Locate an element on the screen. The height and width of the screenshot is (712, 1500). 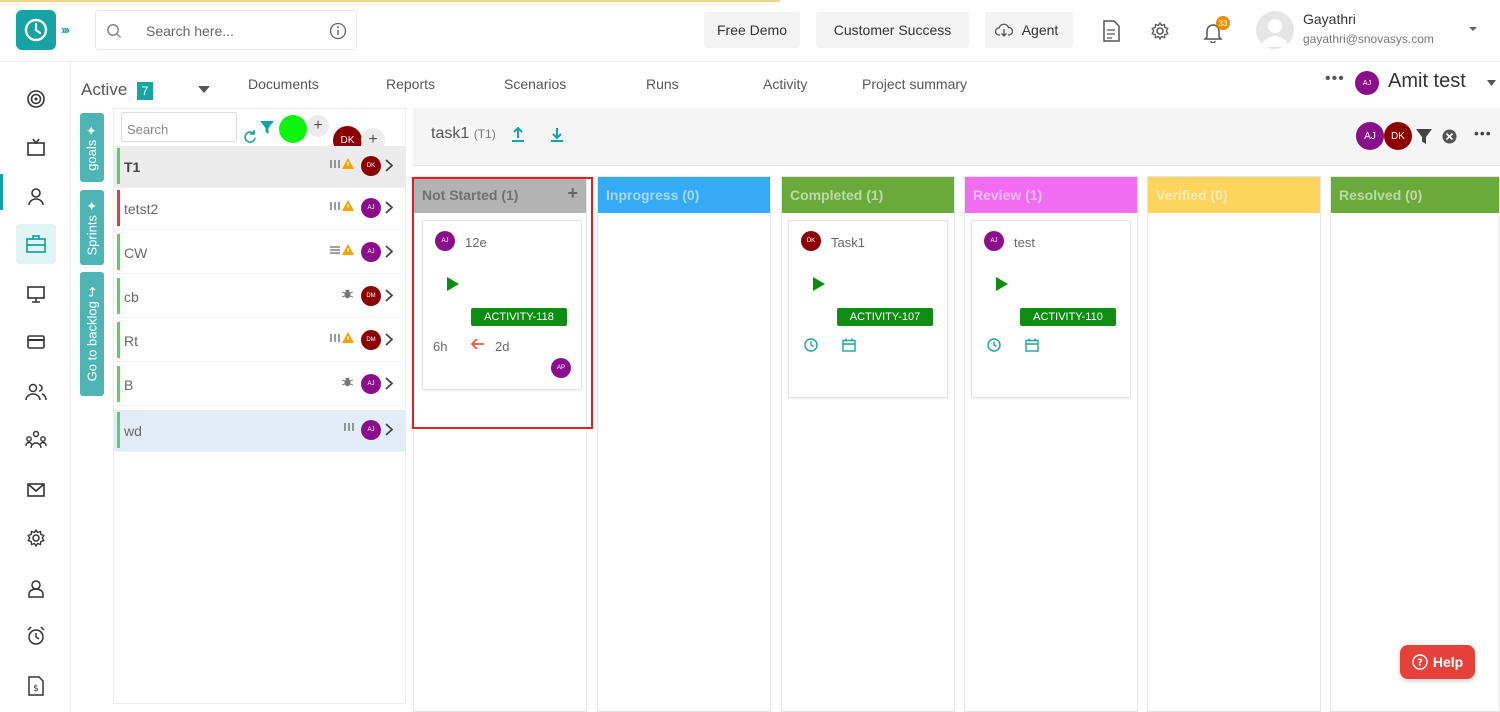
task-card: AJ test ACTIVITY-110 is located at coordinates (1051, 309).